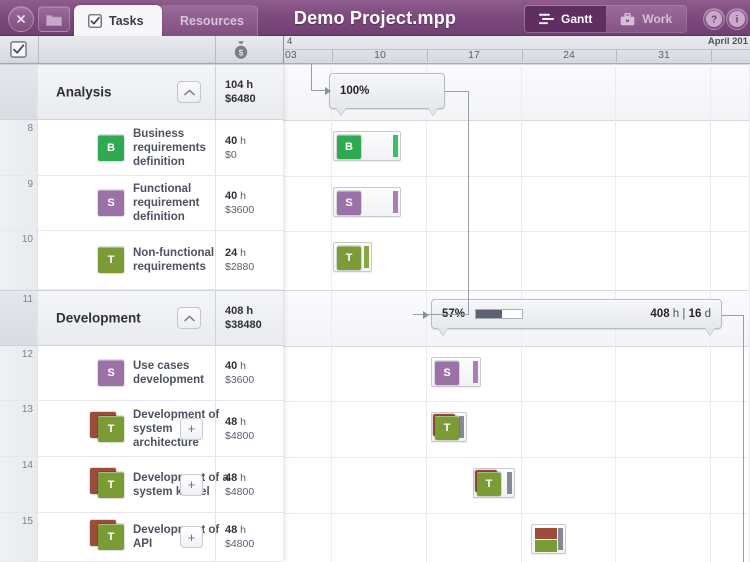 The height and width of the screenshot is (562, 750). I want to click on timeline-tick-label: 24, so click(569, 55).